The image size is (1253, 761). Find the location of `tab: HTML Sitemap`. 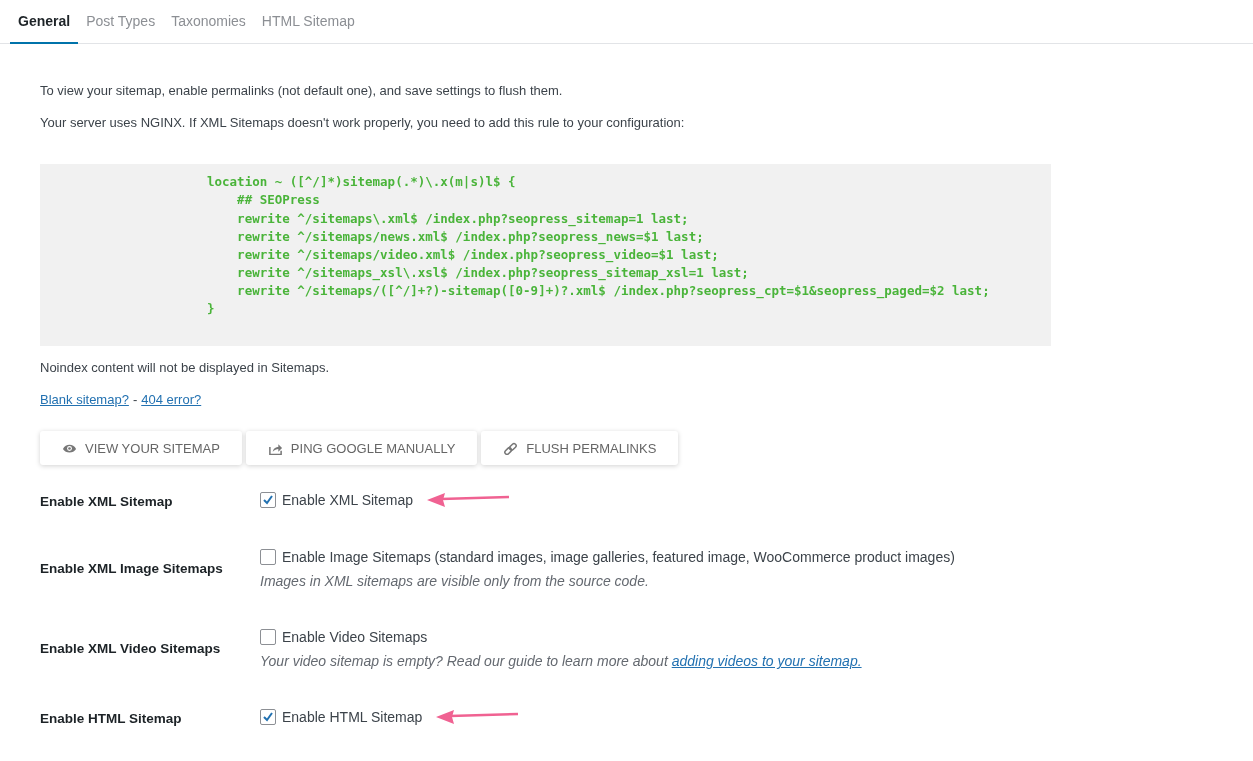

tab: HTML Sitemap is located at coordinates (308, 22).